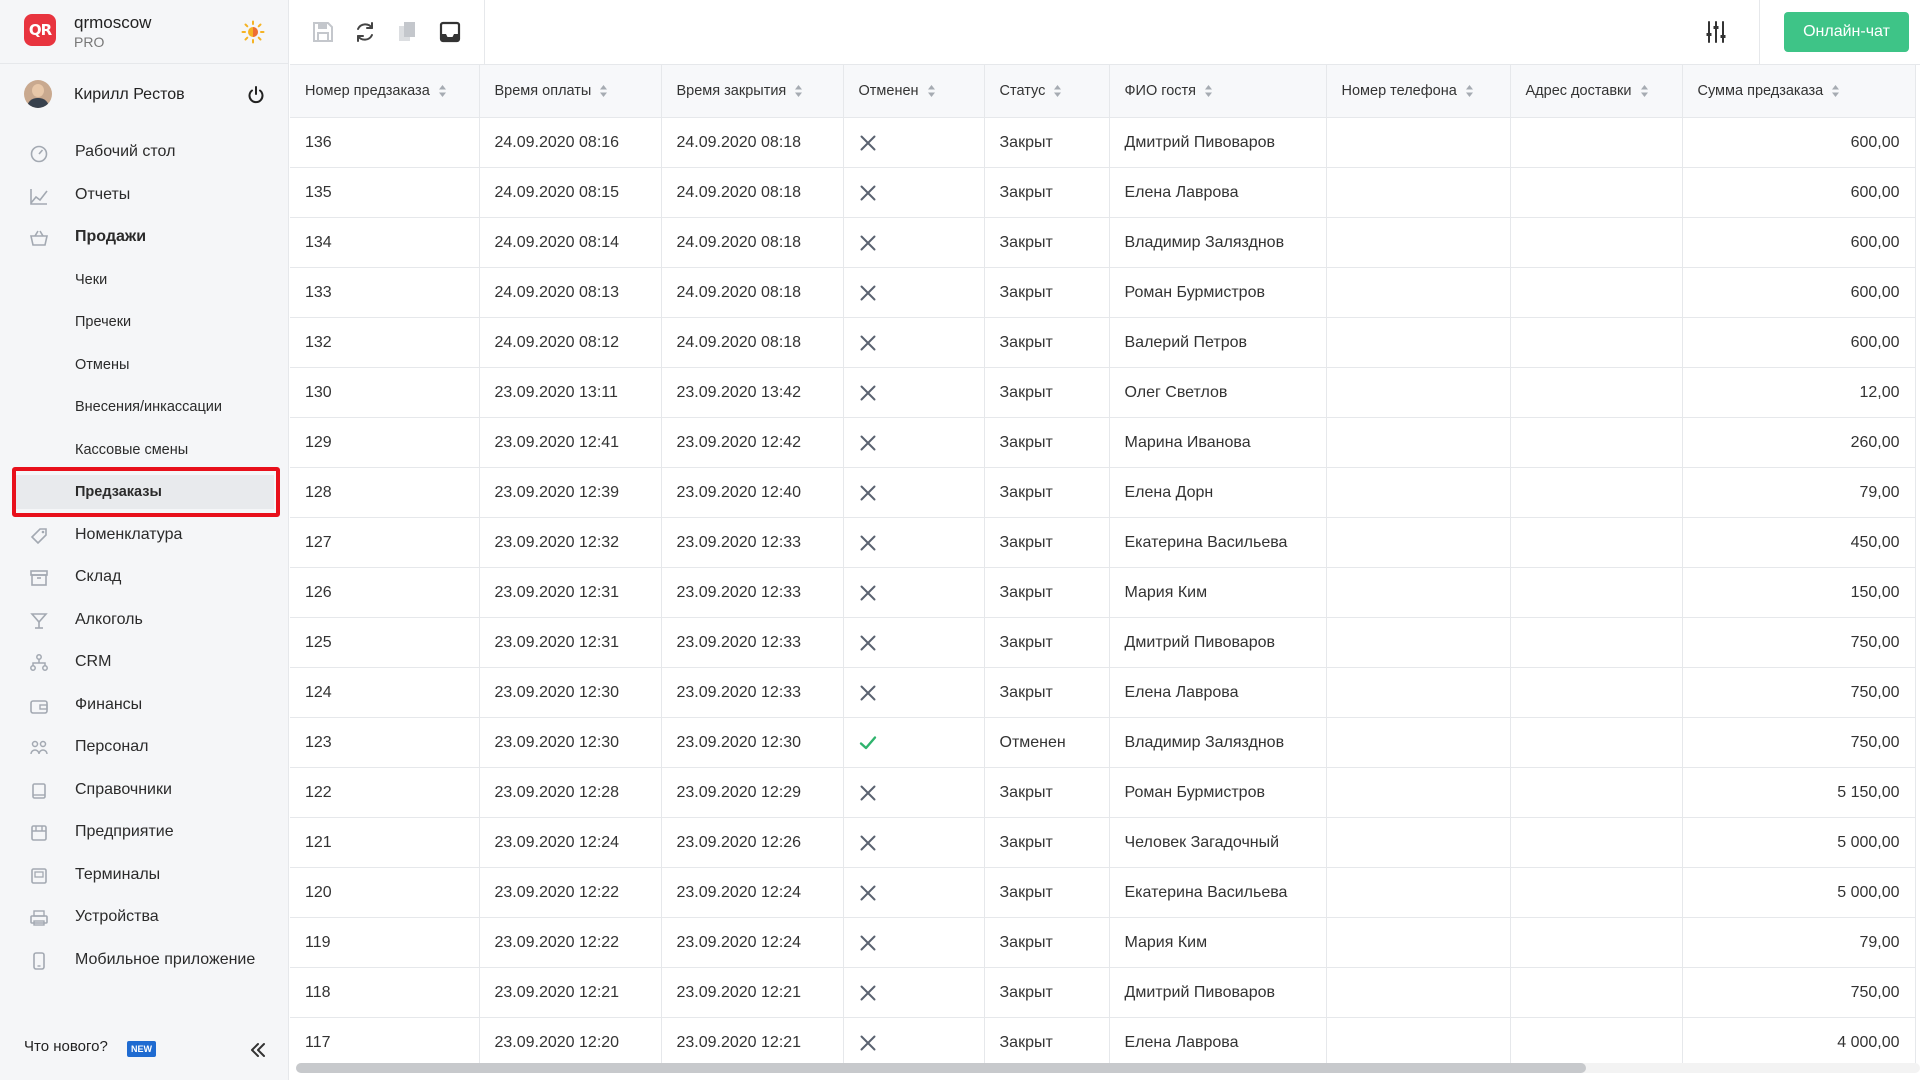 The image size is (1920, 1080). What do you see at coordinates (144, 705) in the screenshot?
I see `nav-item-13: Финансы` at bounding box center [144, 705].